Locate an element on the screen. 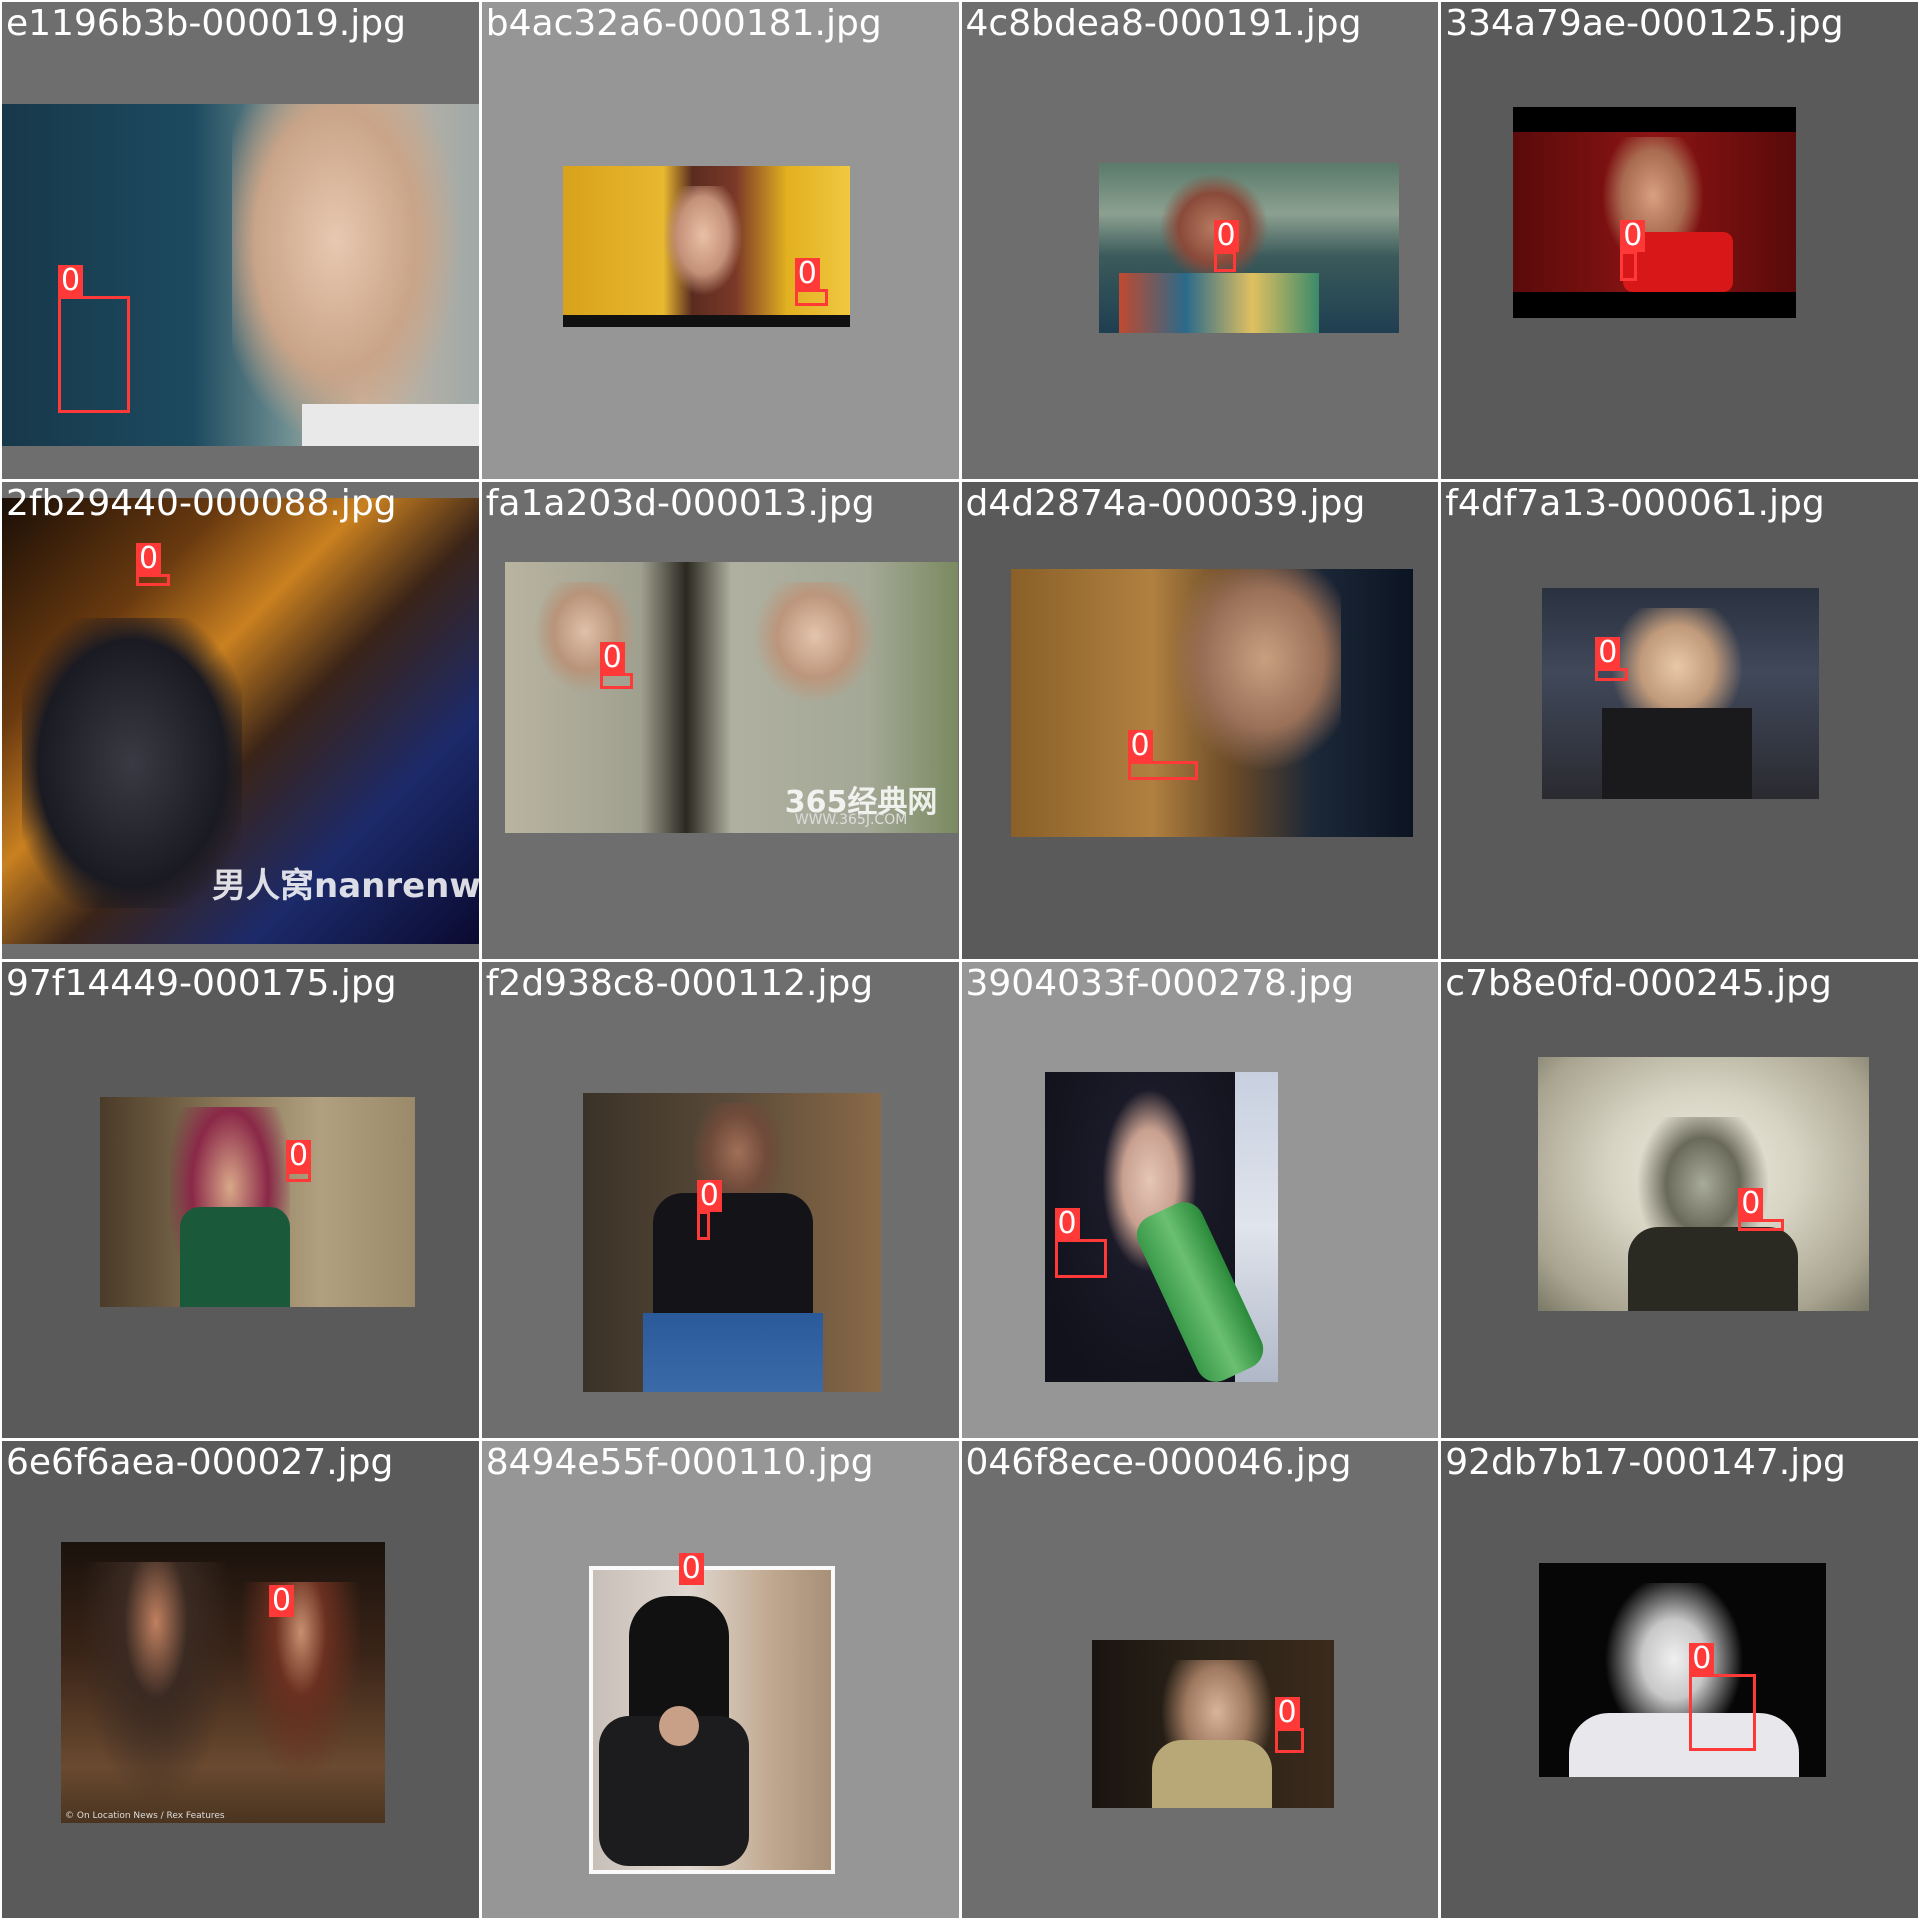  grid-tile: 男人窝nanrenwo 0 2fb29440-000088.jpg is located at coordinates (240, 720).